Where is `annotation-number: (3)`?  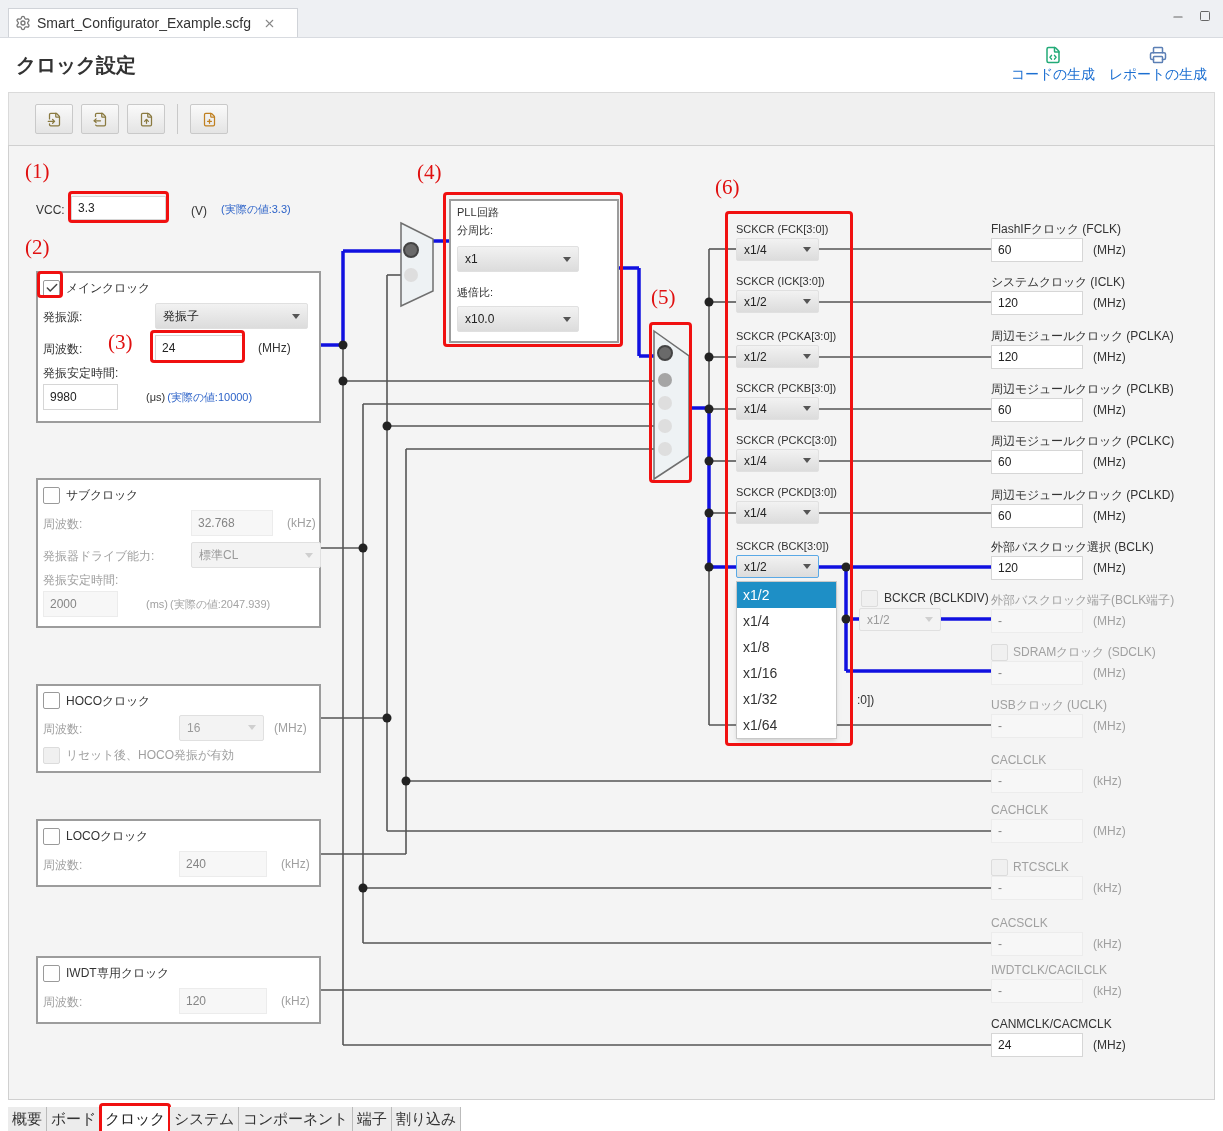 annotation-number: (3) is located at coordinates (120, 342).